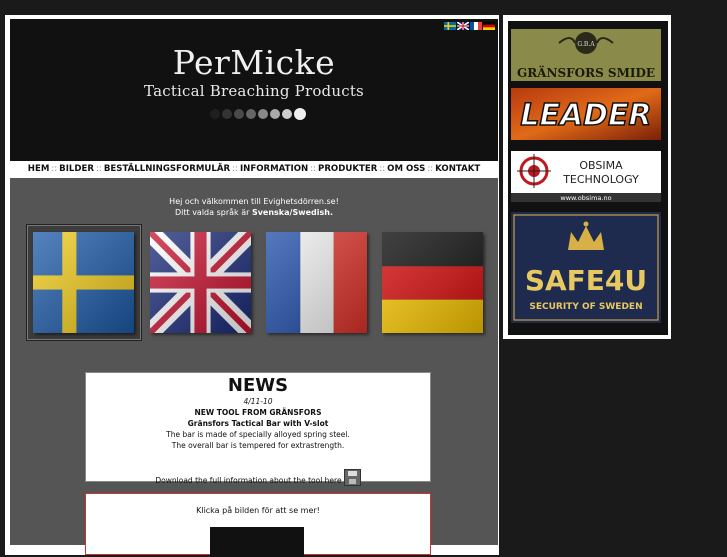 The image size is (727, 557). I want to click on flag-english-icon, so click(200, 282).